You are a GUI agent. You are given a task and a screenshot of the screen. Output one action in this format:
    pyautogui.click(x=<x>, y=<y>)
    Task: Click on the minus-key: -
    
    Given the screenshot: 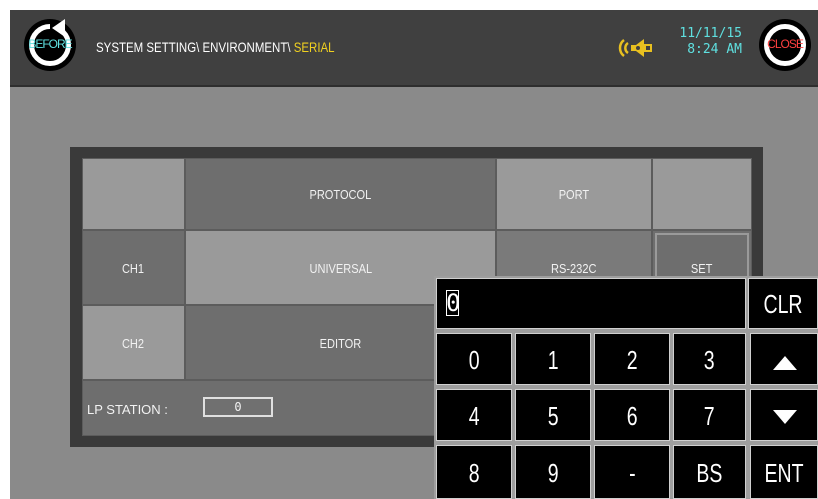 What is the action you would take?
    pyautogui.click(x=632, y=472)
    